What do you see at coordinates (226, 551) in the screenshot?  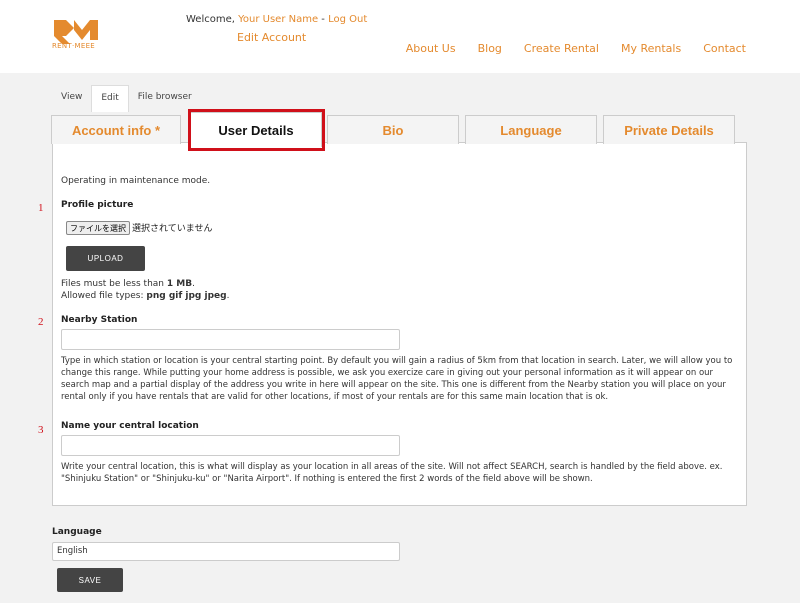 I see `language-select: English` at bounding box center [226, 551].